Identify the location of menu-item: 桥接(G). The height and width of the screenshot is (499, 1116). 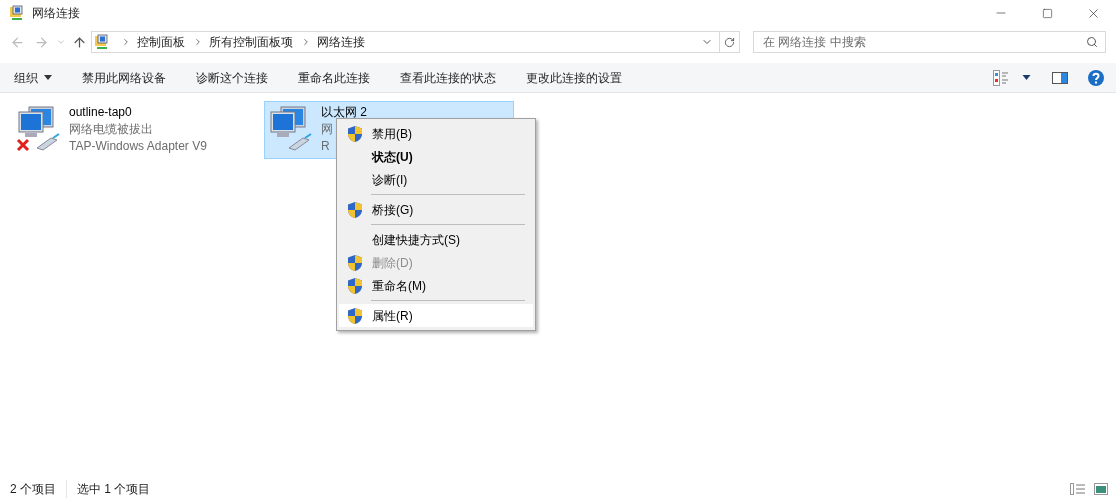
(436, 209).